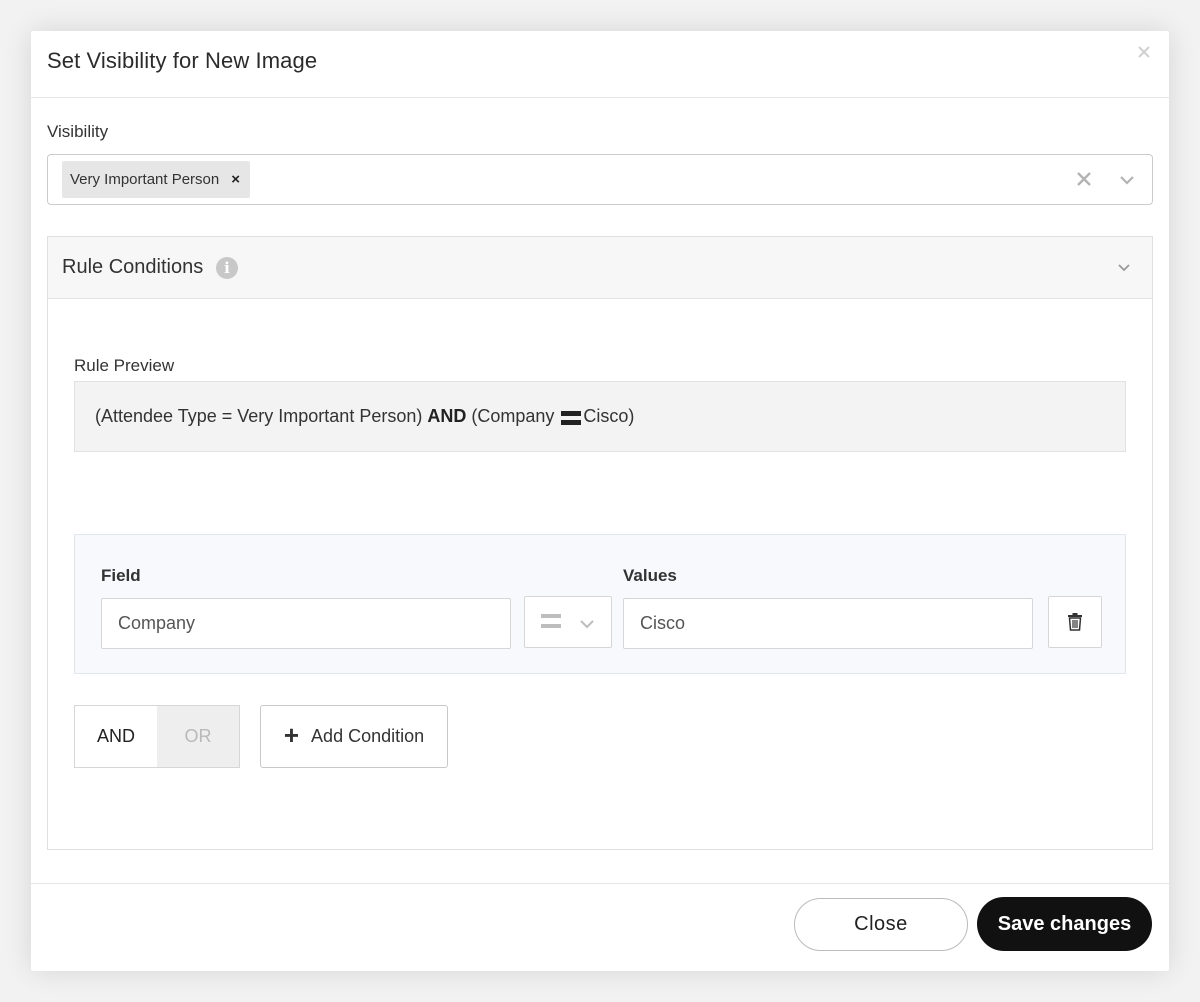 The image size is (1200, 1002). I want to click on visibility-chip: Very Important Person ×, so click(156, 179).